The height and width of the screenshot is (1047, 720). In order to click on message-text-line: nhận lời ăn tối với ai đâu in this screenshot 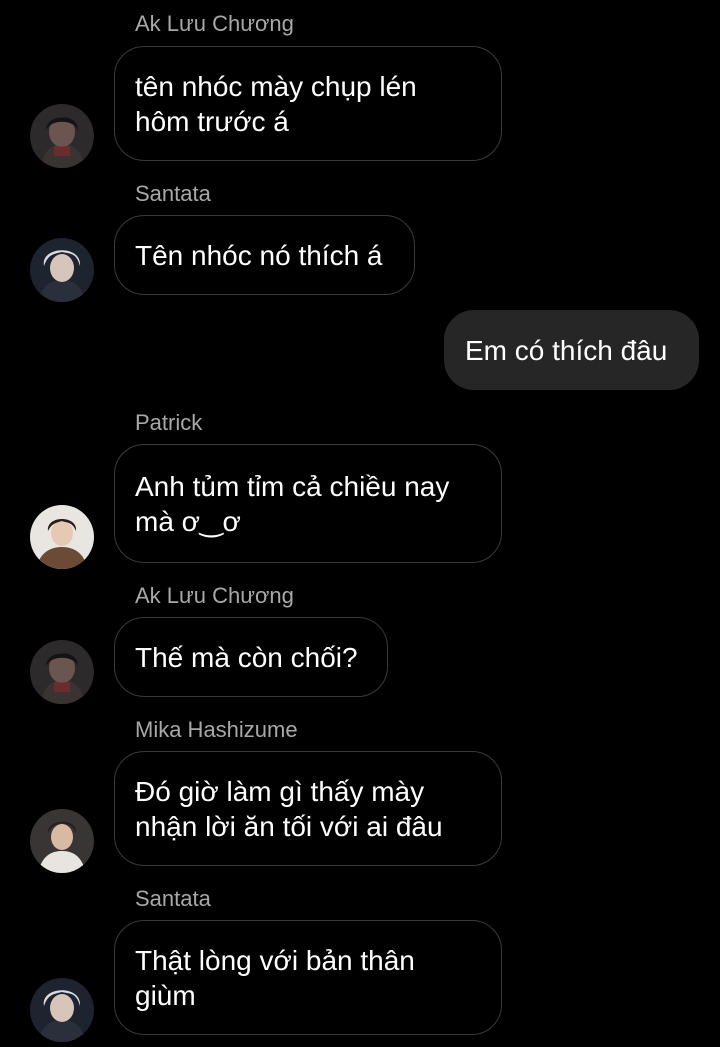, I will do `click(289, 826)`.